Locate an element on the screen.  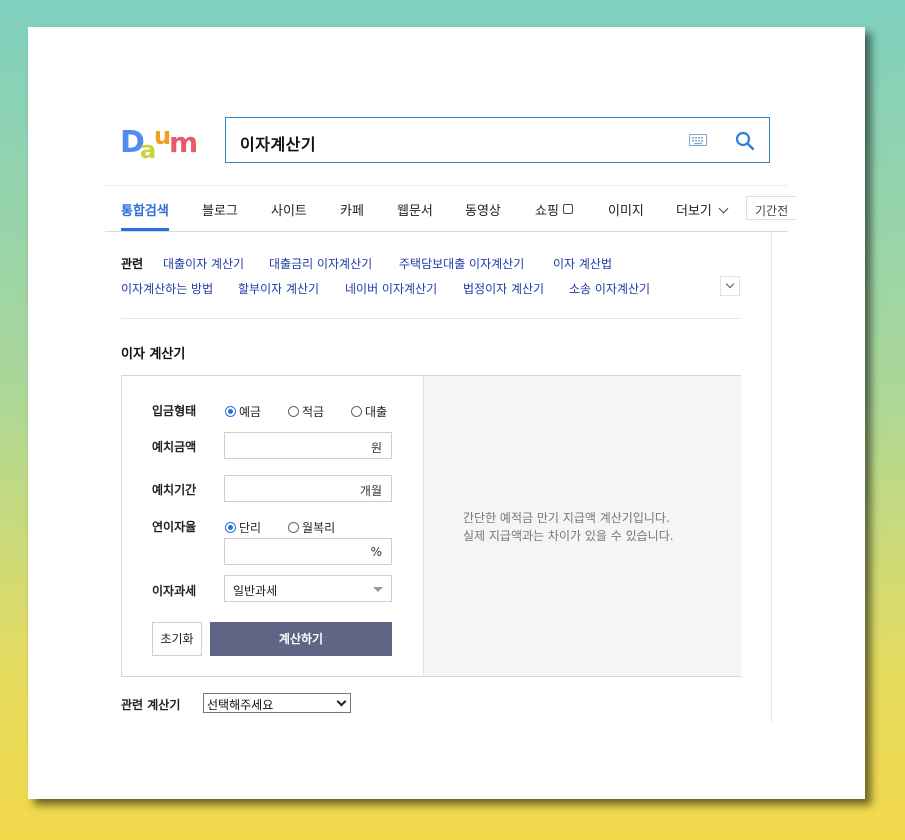
external-box-icon is located at coordinates (567, 209).